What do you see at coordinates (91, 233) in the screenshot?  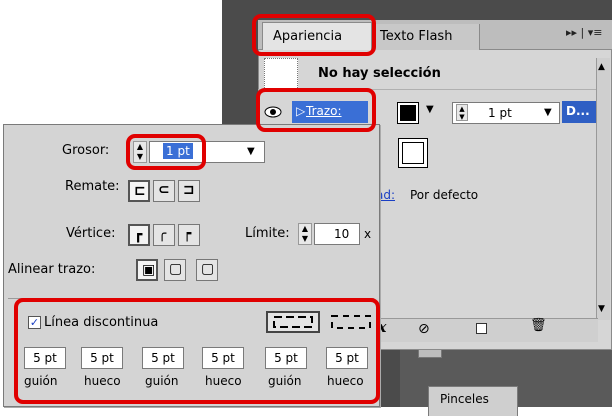 I see `vertice-label: Vértice:` at bounding box center [91, 233].